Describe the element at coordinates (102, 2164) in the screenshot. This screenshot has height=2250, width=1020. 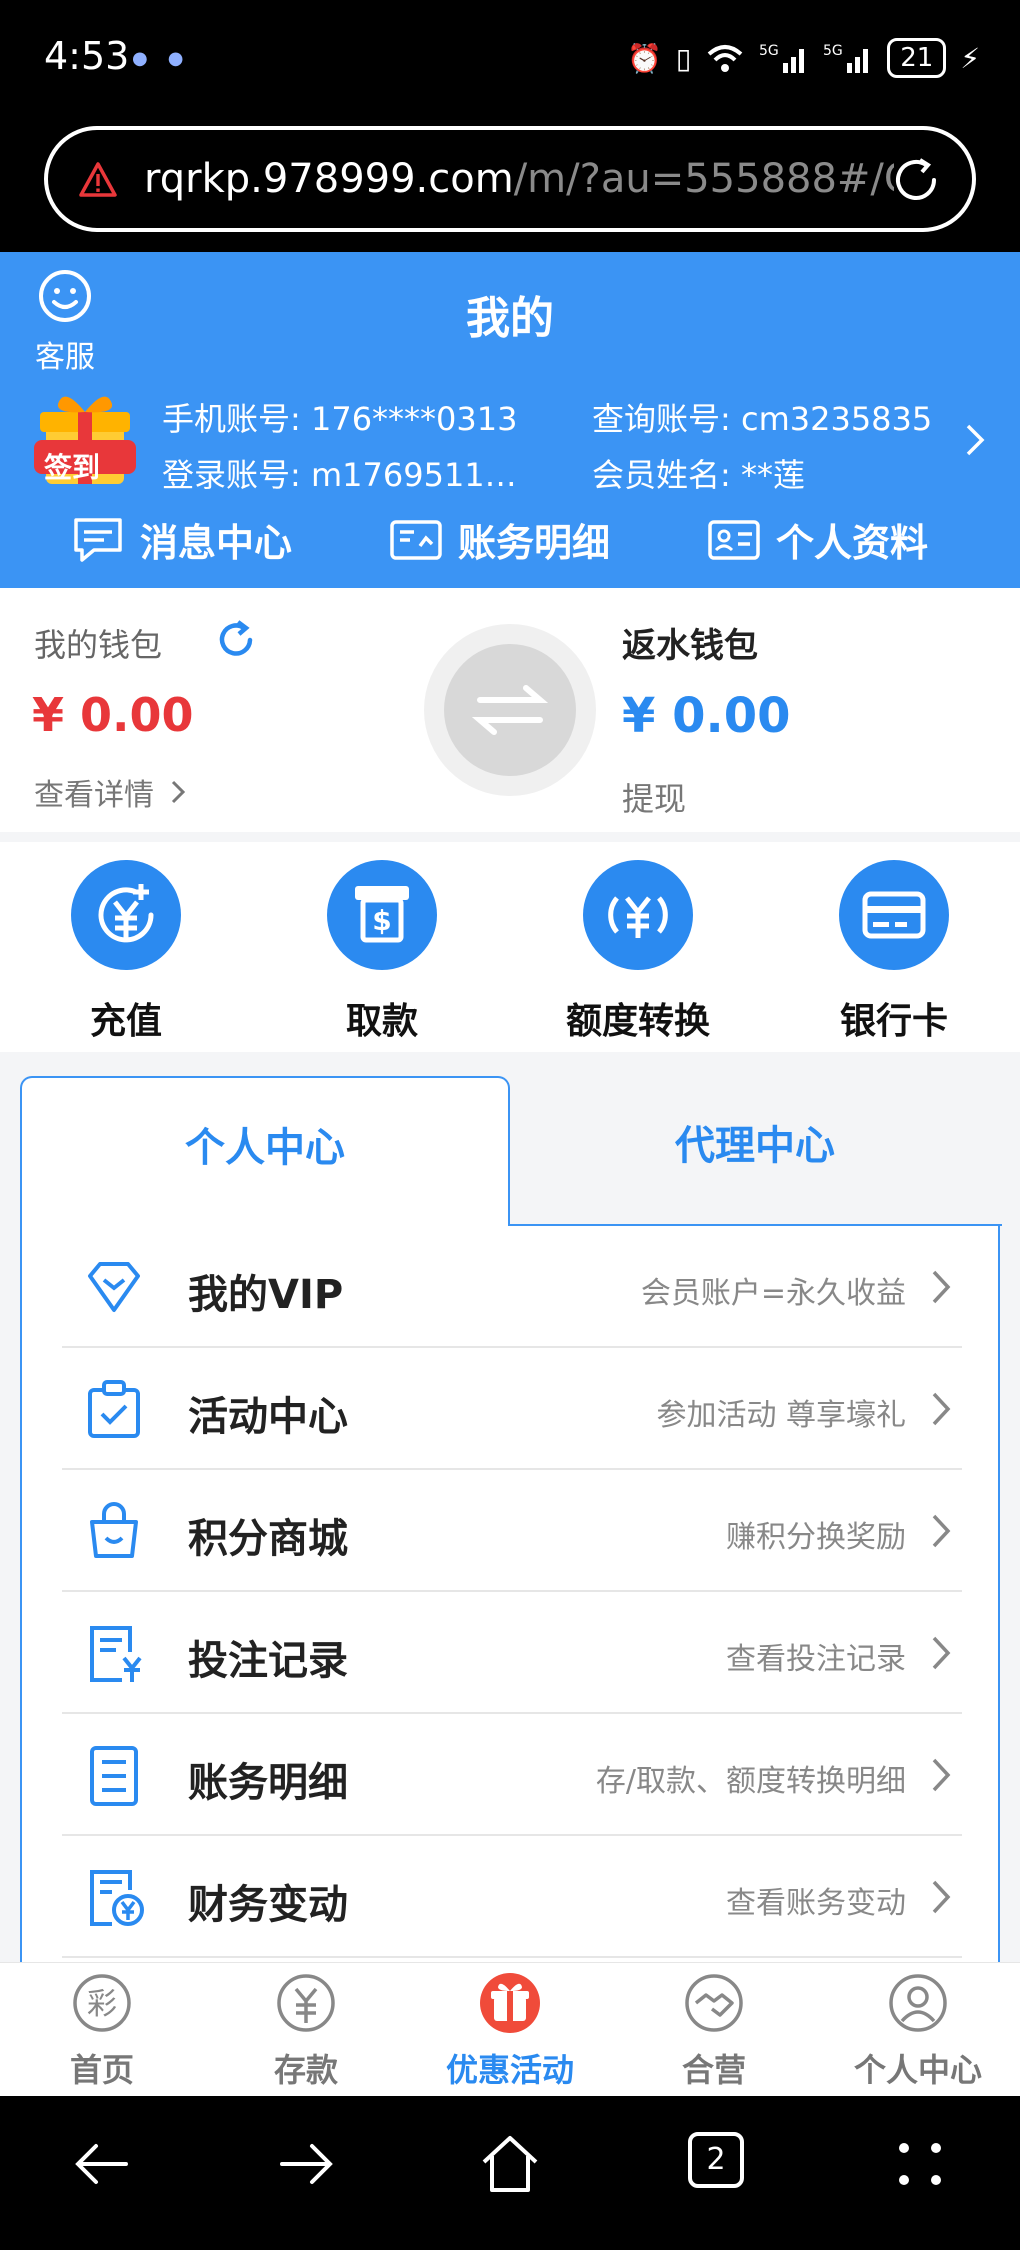
I see `back-arrow-icon` at that location.